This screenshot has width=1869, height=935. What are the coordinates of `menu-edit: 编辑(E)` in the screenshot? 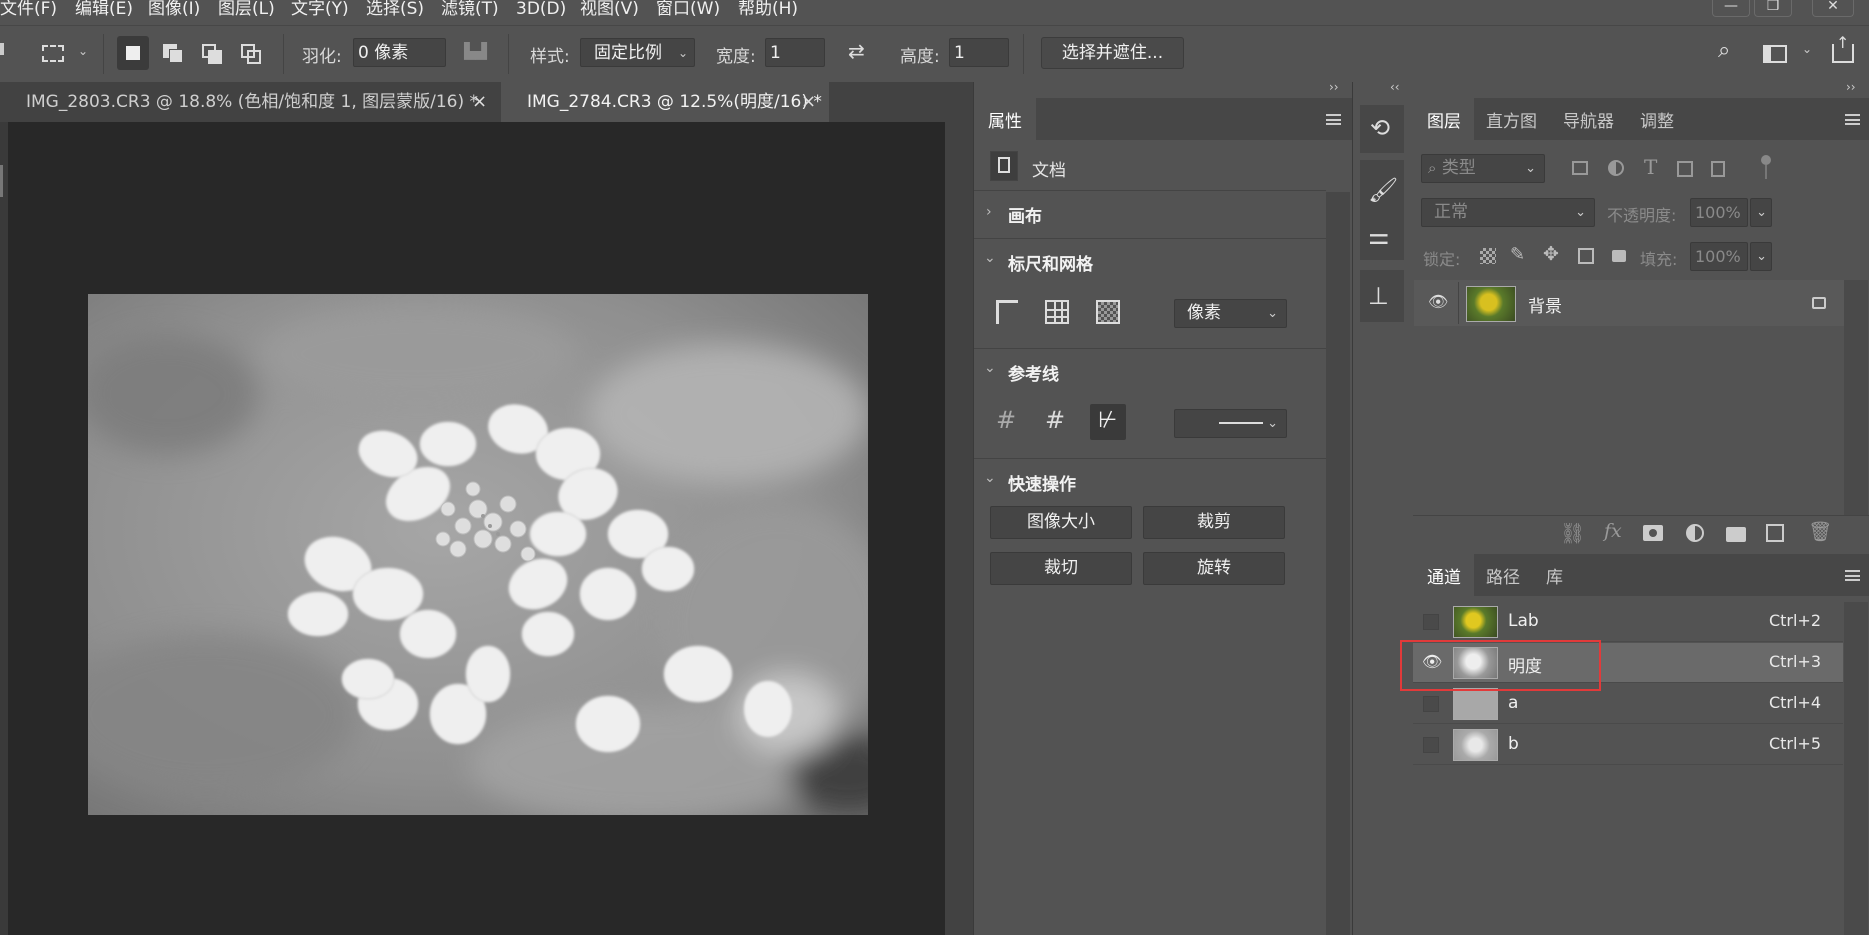 It's located at (104, 11).